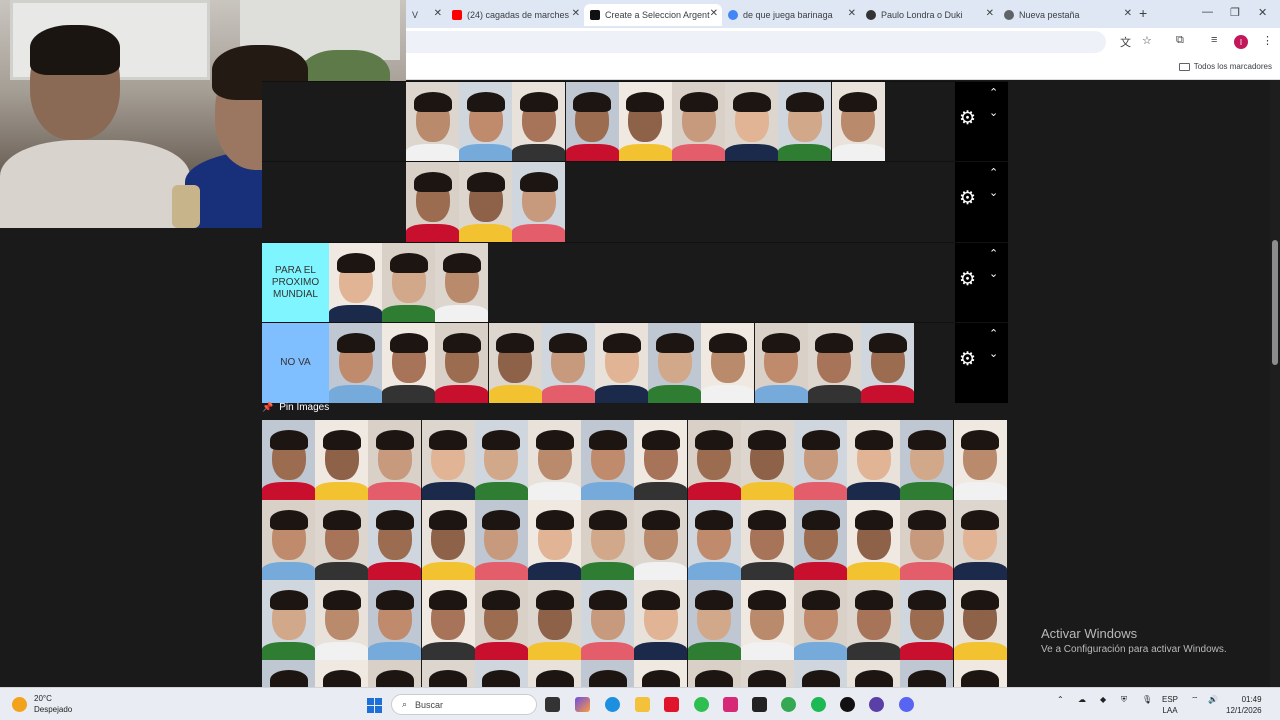  I want to click on tray-app-icon: ◆, so click(1103, 699).